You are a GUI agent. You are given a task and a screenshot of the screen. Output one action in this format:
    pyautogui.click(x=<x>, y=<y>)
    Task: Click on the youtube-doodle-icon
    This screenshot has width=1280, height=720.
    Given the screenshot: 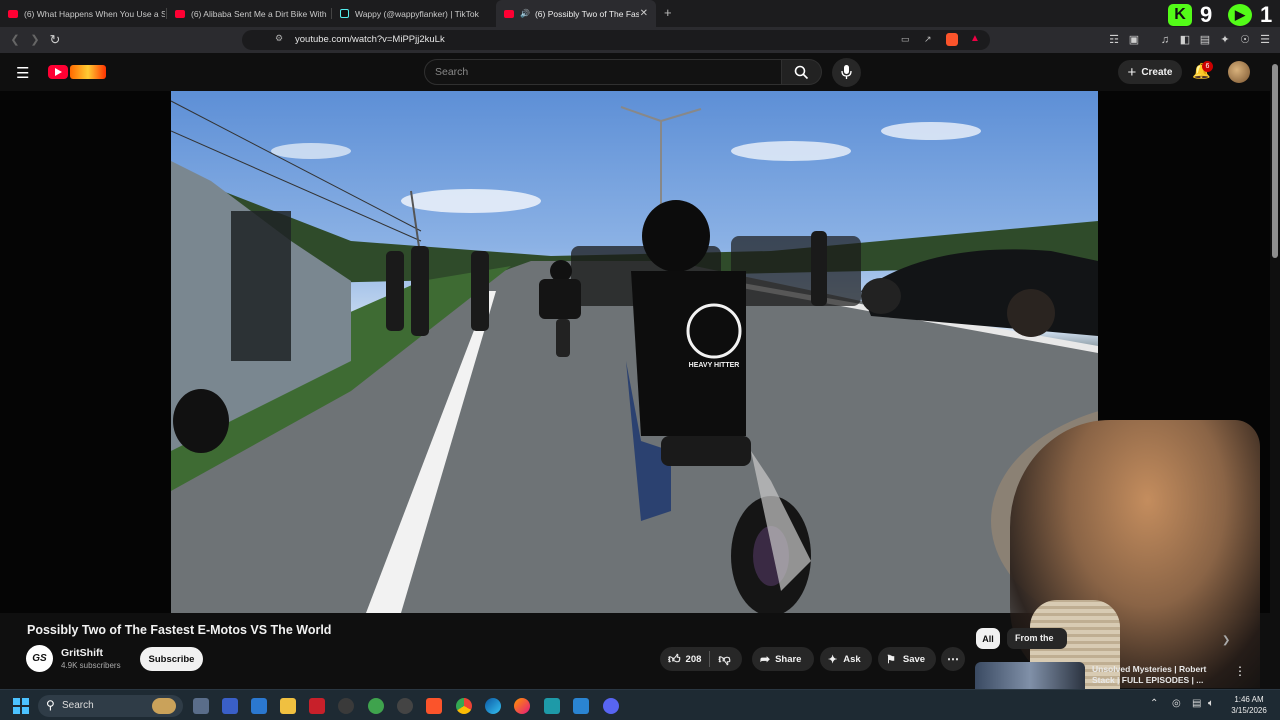 What is the action you would take?
    pyautogui.click(x=88, y=72)
    